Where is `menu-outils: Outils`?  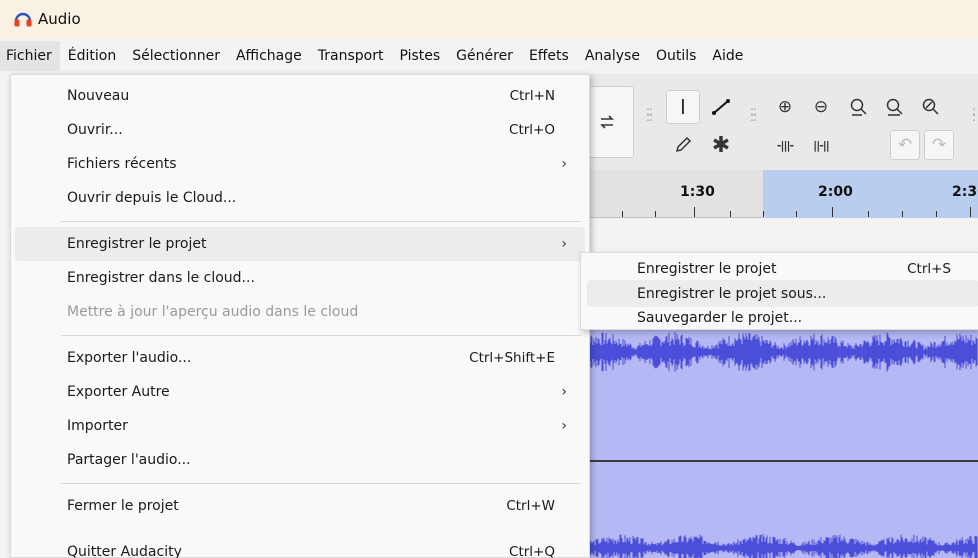 menu-outils: Outils is located at coordinates (676, 56).